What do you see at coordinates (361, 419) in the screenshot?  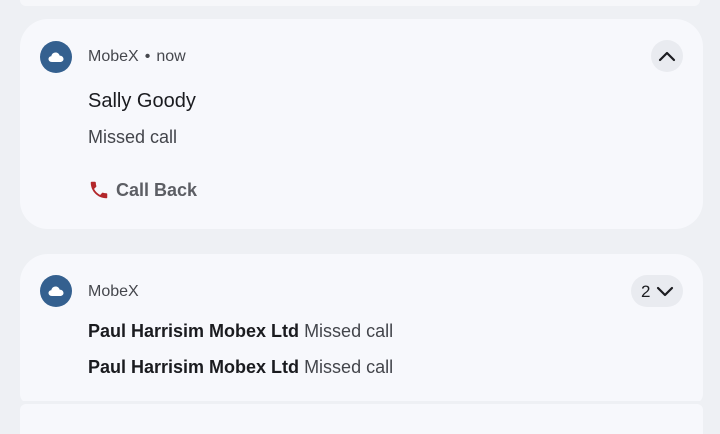 I see `next-notification-edge` at bounding box center [361, 419].